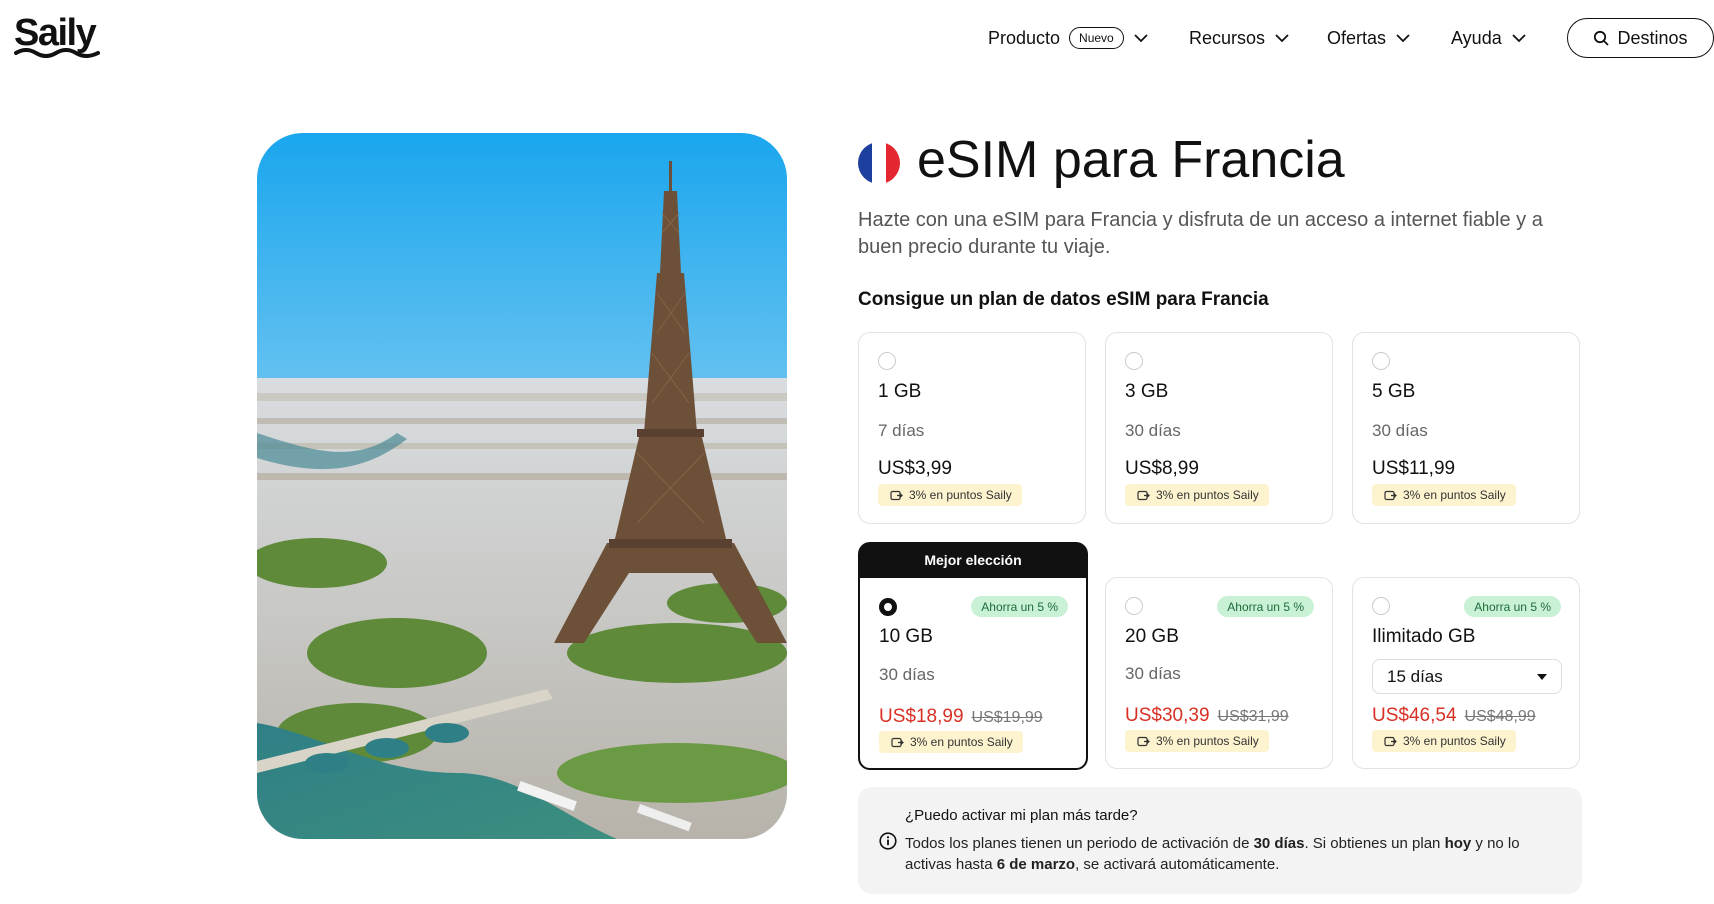  What do you see at coordinates (888, 841) in the screenshot?
I see `info-icon` at bounding box center [888, 841].